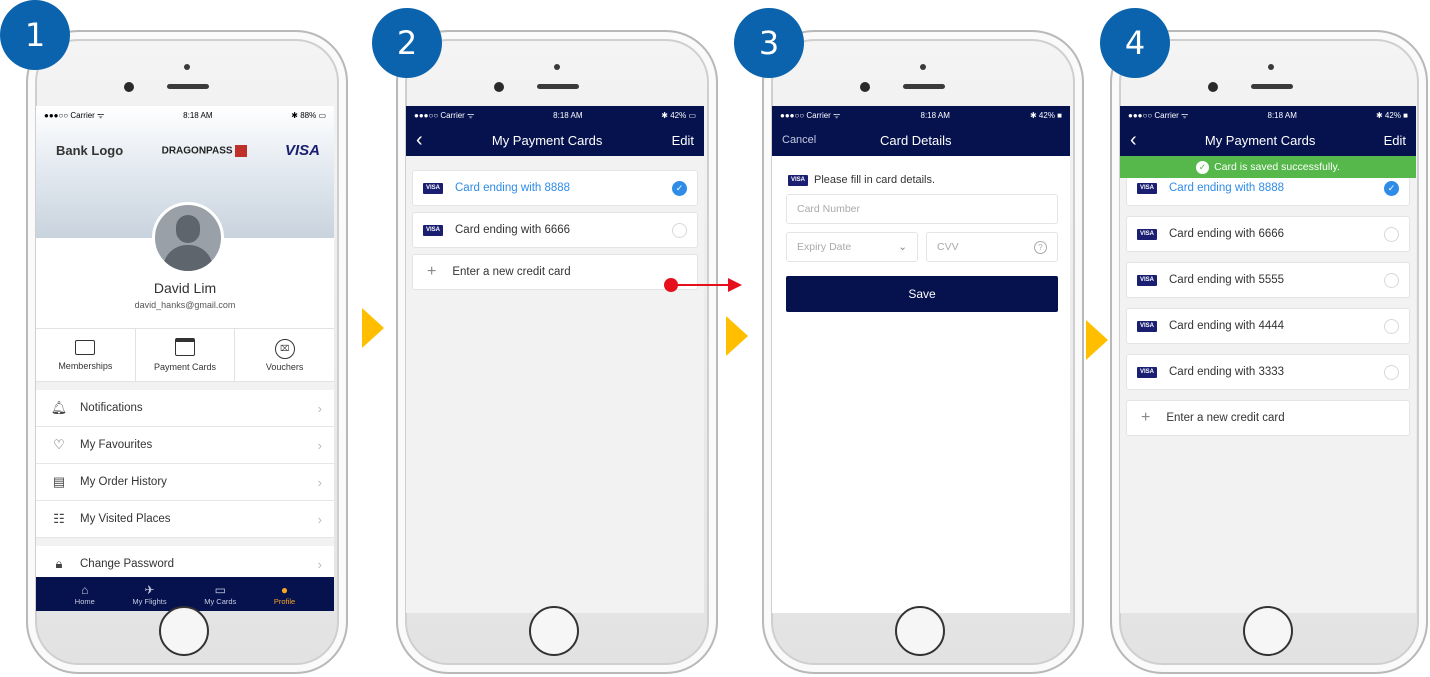 The width and height of the screenshot is (1430, 677). What do you see at coordinates (149, 589) in the screenshot?
I see `plane-icon: ✈` at bounding box center [149, 589].